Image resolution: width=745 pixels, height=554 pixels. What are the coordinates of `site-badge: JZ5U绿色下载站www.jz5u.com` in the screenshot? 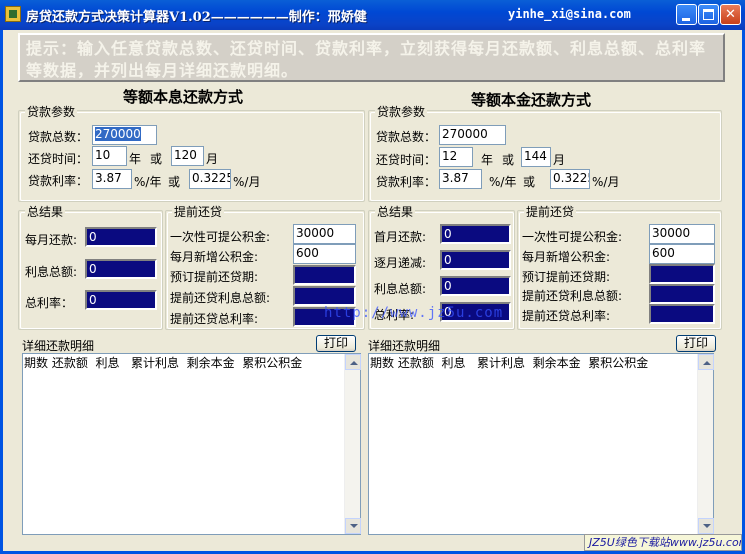 It's located at (663, 542).